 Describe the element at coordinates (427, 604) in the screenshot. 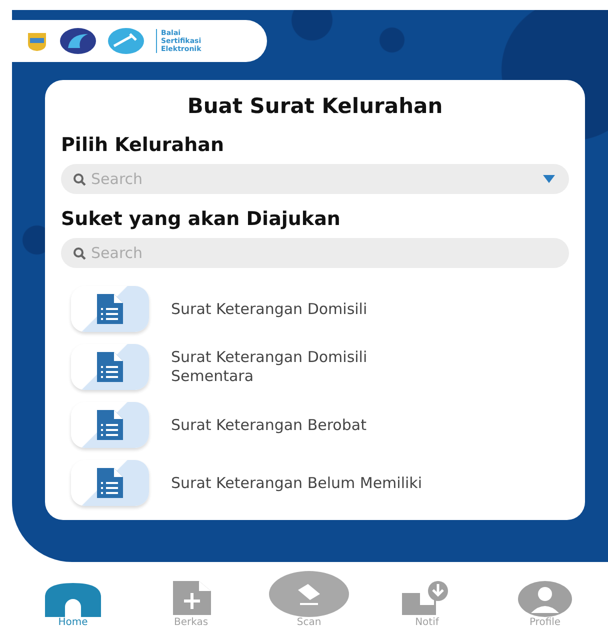

I see `nav-tab: Notif` at that location.